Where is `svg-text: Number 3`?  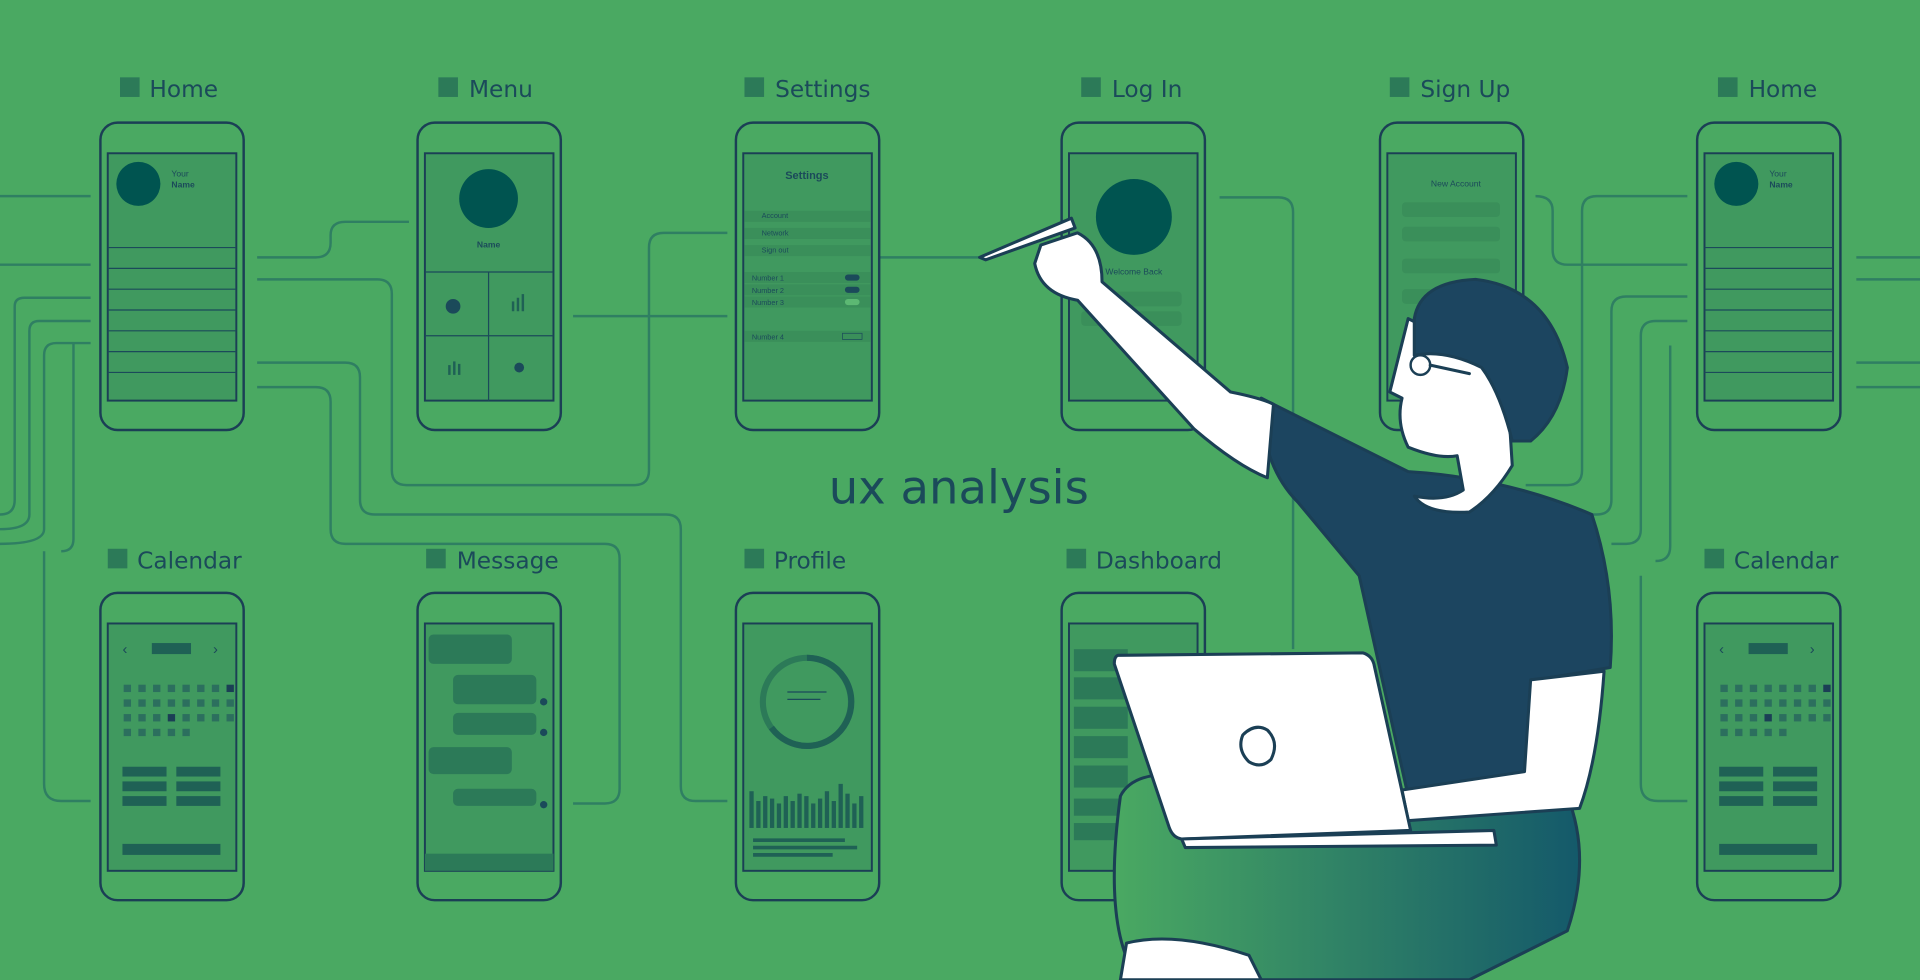 svg-text: Number 3 is located at coordinates (768, 302).